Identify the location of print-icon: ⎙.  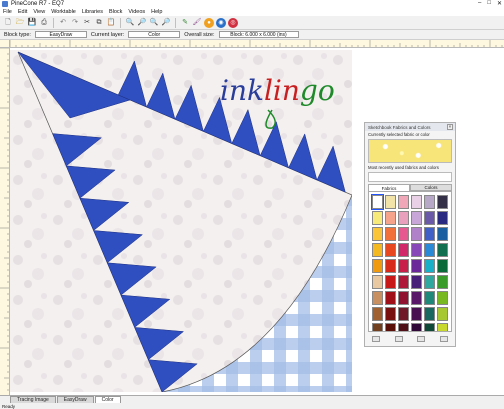
(44, 23).